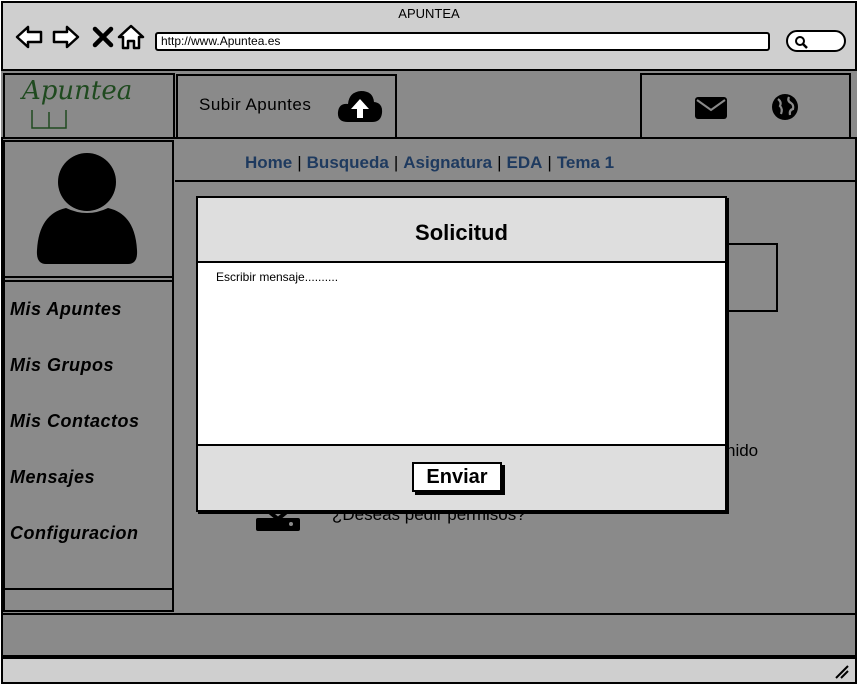  I want to click on sidebar-item-mis-contactos: Mis Contactos, so click(75, 421).